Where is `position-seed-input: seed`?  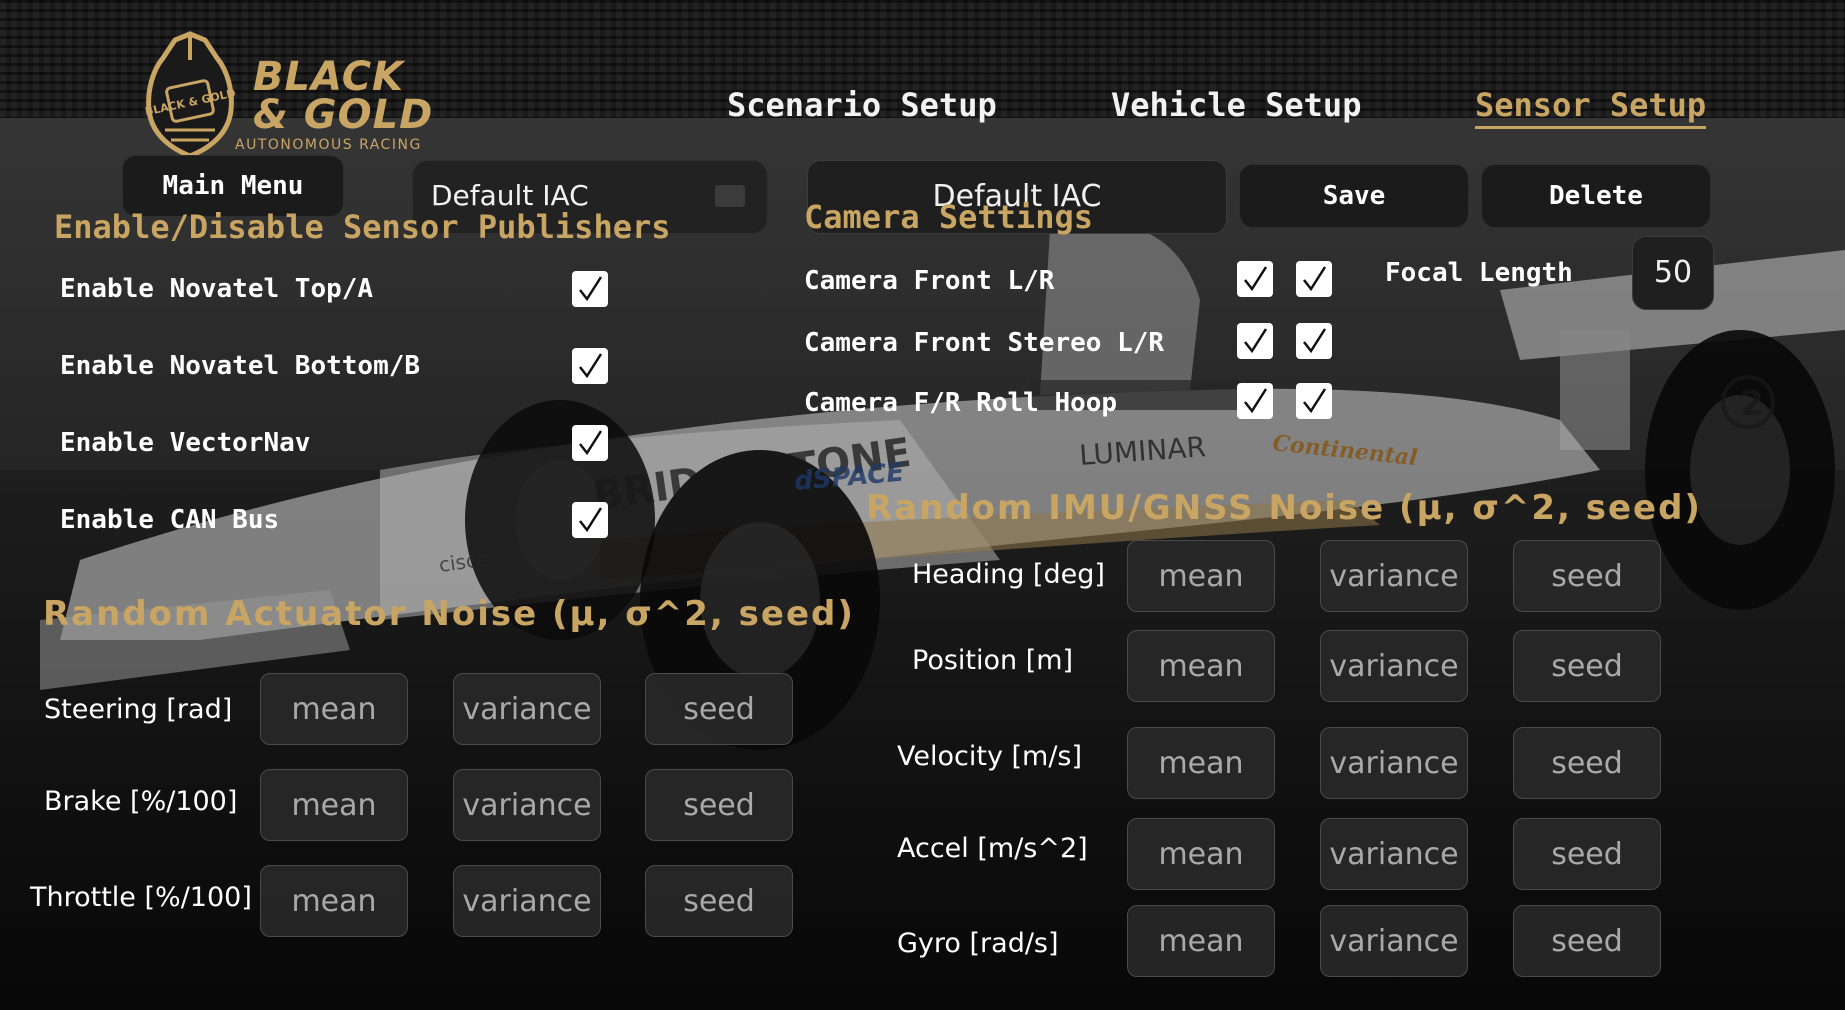 position-seed-input: seed is located at coordinates (1587, 666).